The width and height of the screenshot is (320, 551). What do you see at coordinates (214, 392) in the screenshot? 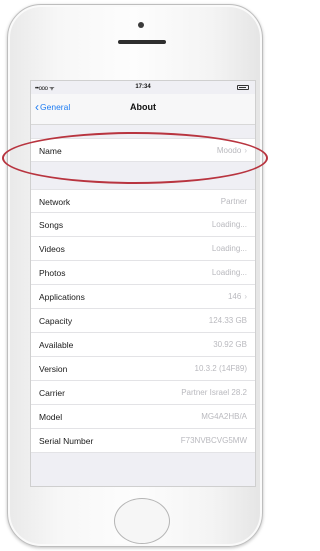
I see `row-value: Partner Israel 28.2` at bounding box center [214, 392].